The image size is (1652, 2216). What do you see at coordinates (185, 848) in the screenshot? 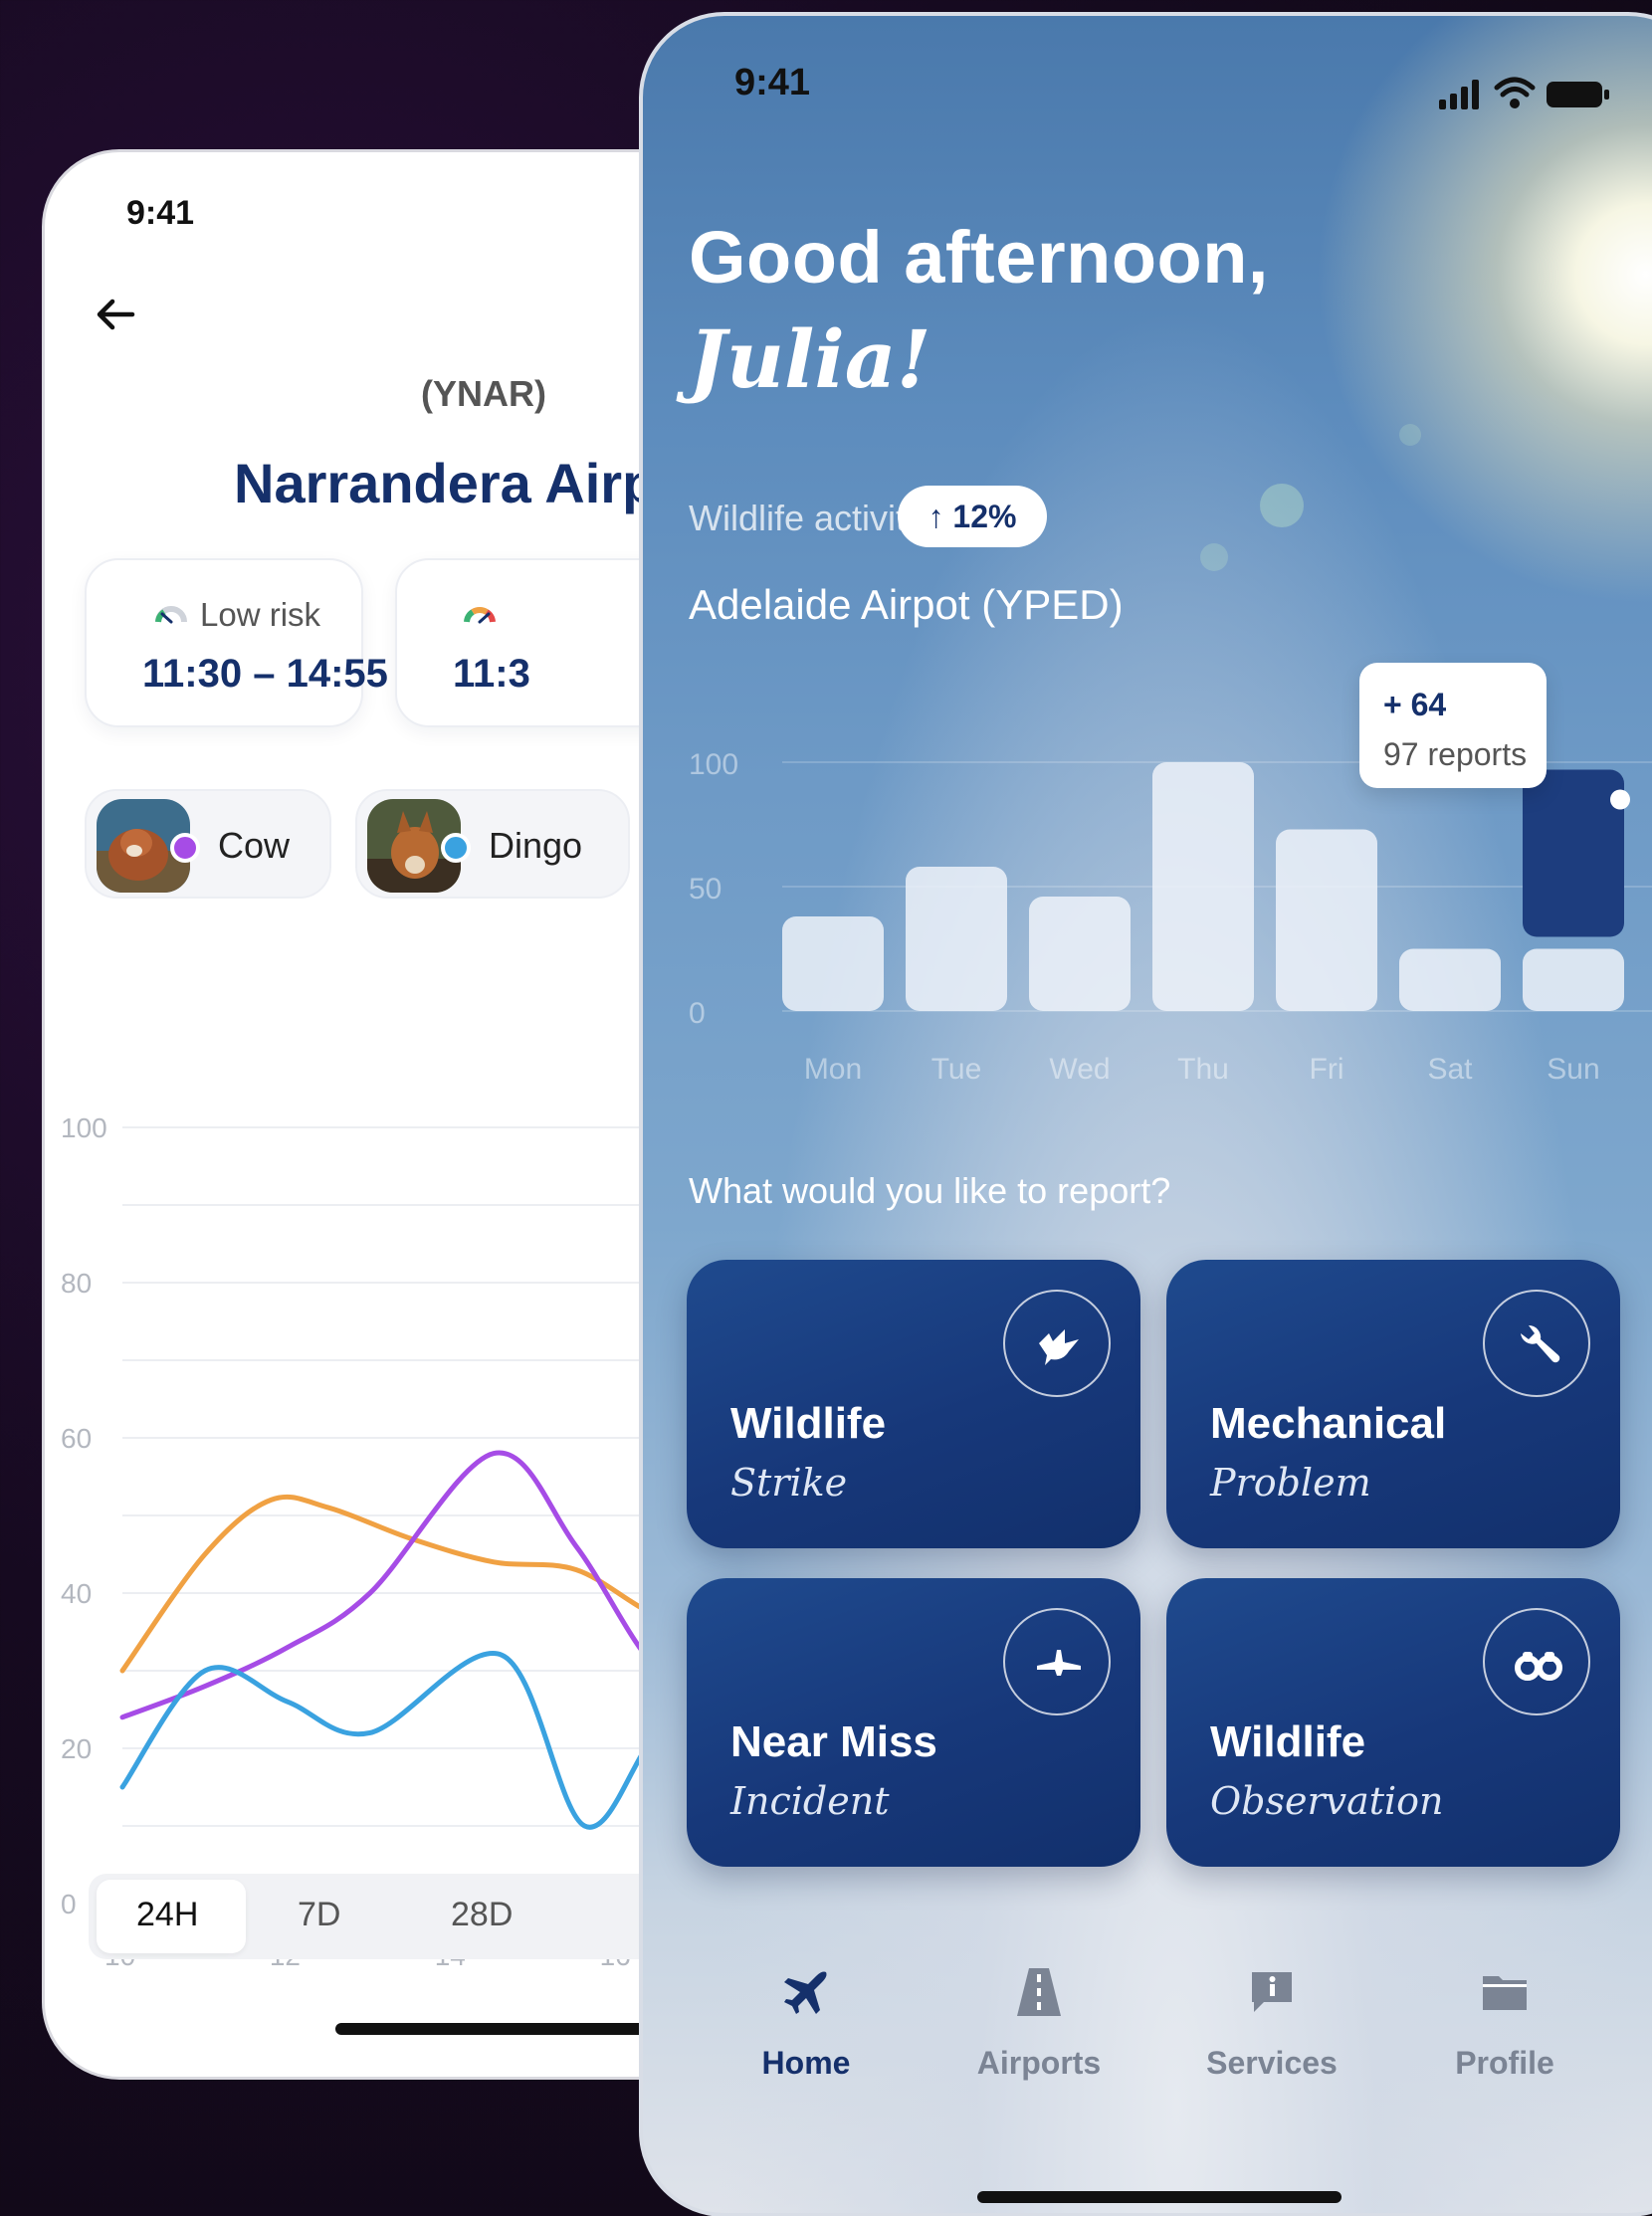
I see `cow-color-dot` at bounding box center [185, 848].